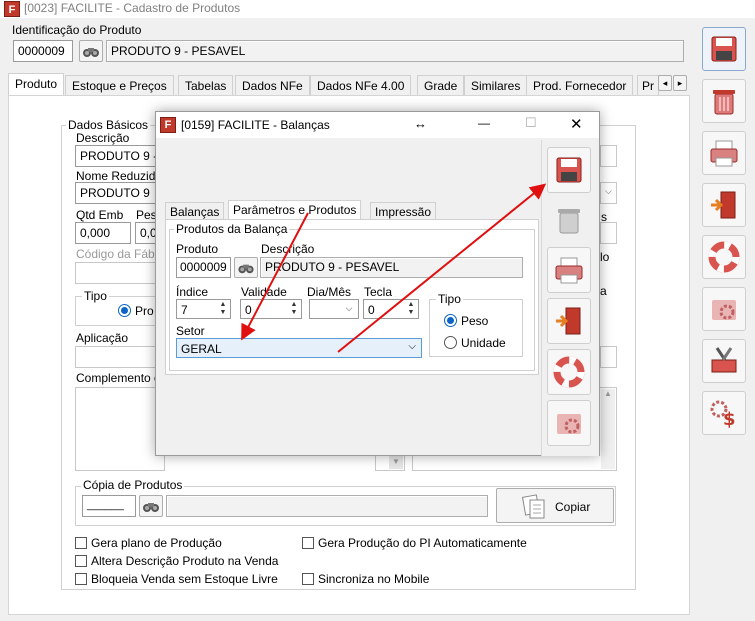  I want to click on scrollbar-track: ▲, so click(608, 429).